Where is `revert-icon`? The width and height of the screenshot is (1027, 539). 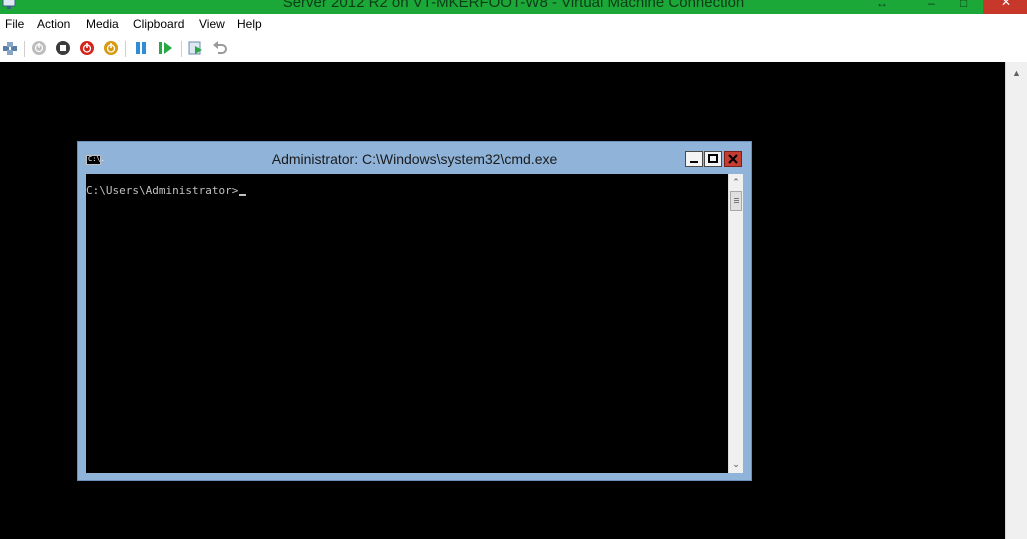
revert-icon is located at coordinates (220, 48).